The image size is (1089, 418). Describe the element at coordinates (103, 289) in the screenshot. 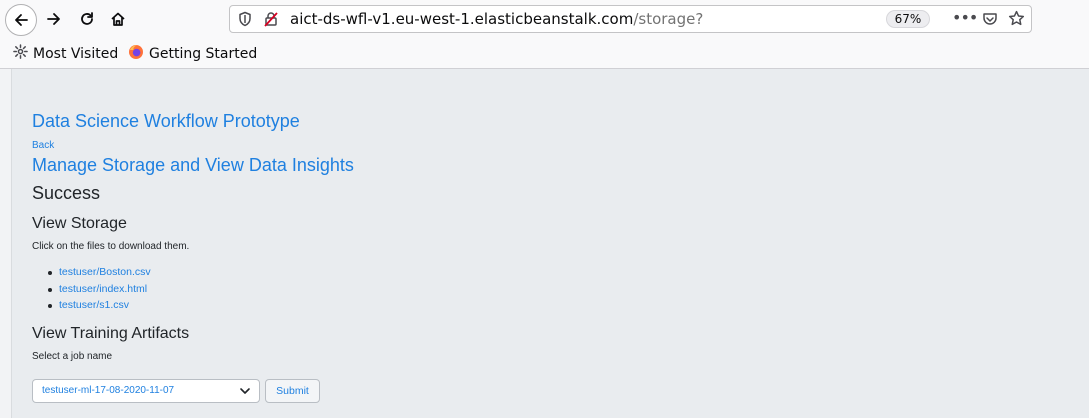

I see `file-name: testuser/index.html` at that location.